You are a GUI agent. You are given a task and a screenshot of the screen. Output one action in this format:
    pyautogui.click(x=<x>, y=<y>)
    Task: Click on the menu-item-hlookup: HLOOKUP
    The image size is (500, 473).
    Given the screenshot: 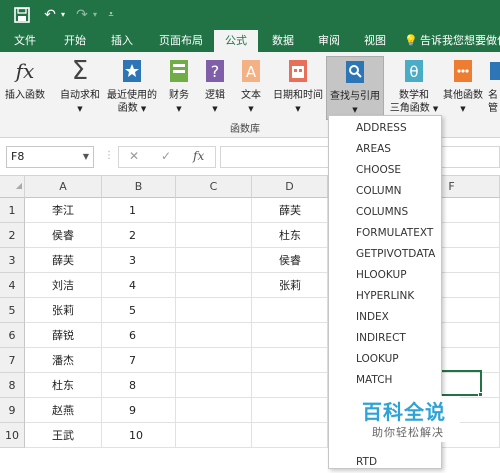 What is the action you would take?
    pyautogui.click(x=385, y=275)
    